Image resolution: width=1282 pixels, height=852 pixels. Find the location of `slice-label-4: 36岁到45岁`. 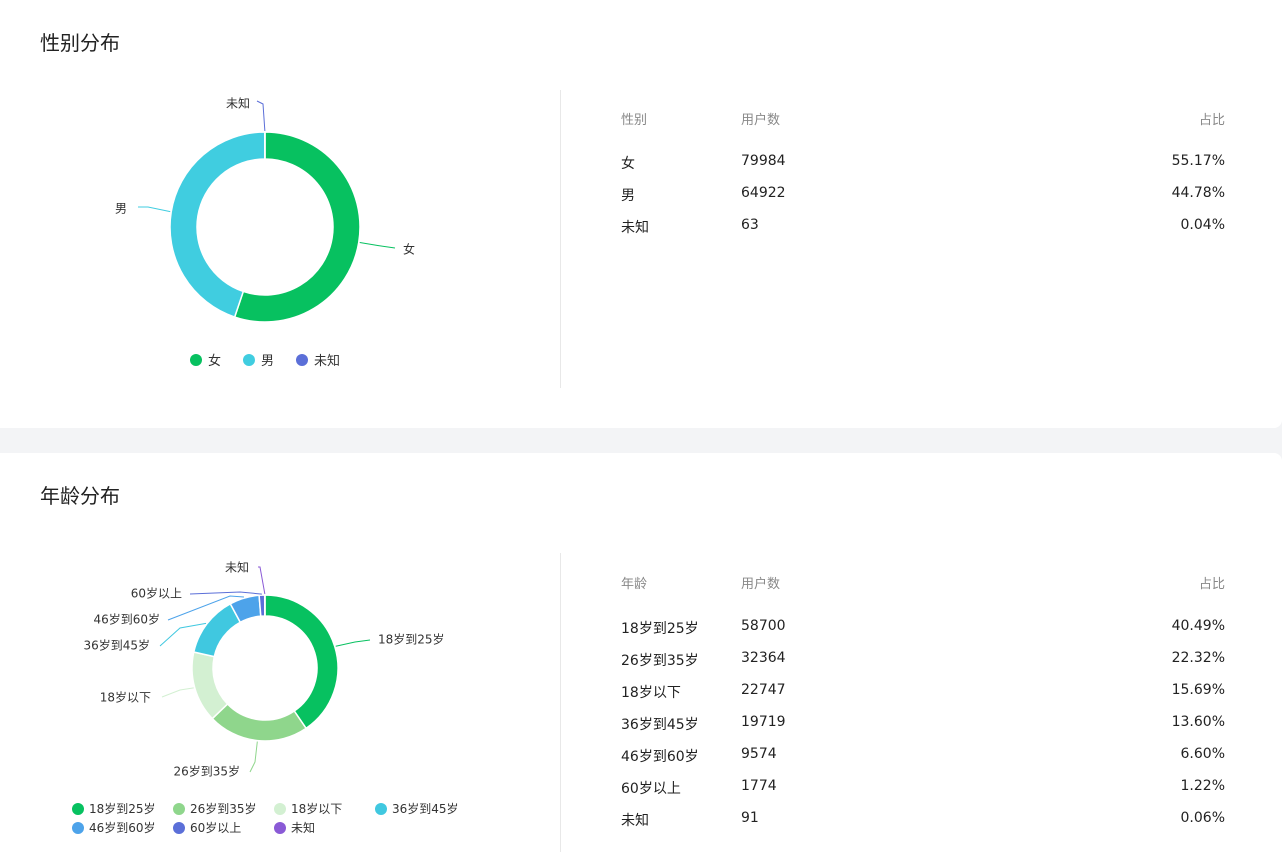

slice-label-4: 36岁到45岁 is located at coordinates (116, 645).